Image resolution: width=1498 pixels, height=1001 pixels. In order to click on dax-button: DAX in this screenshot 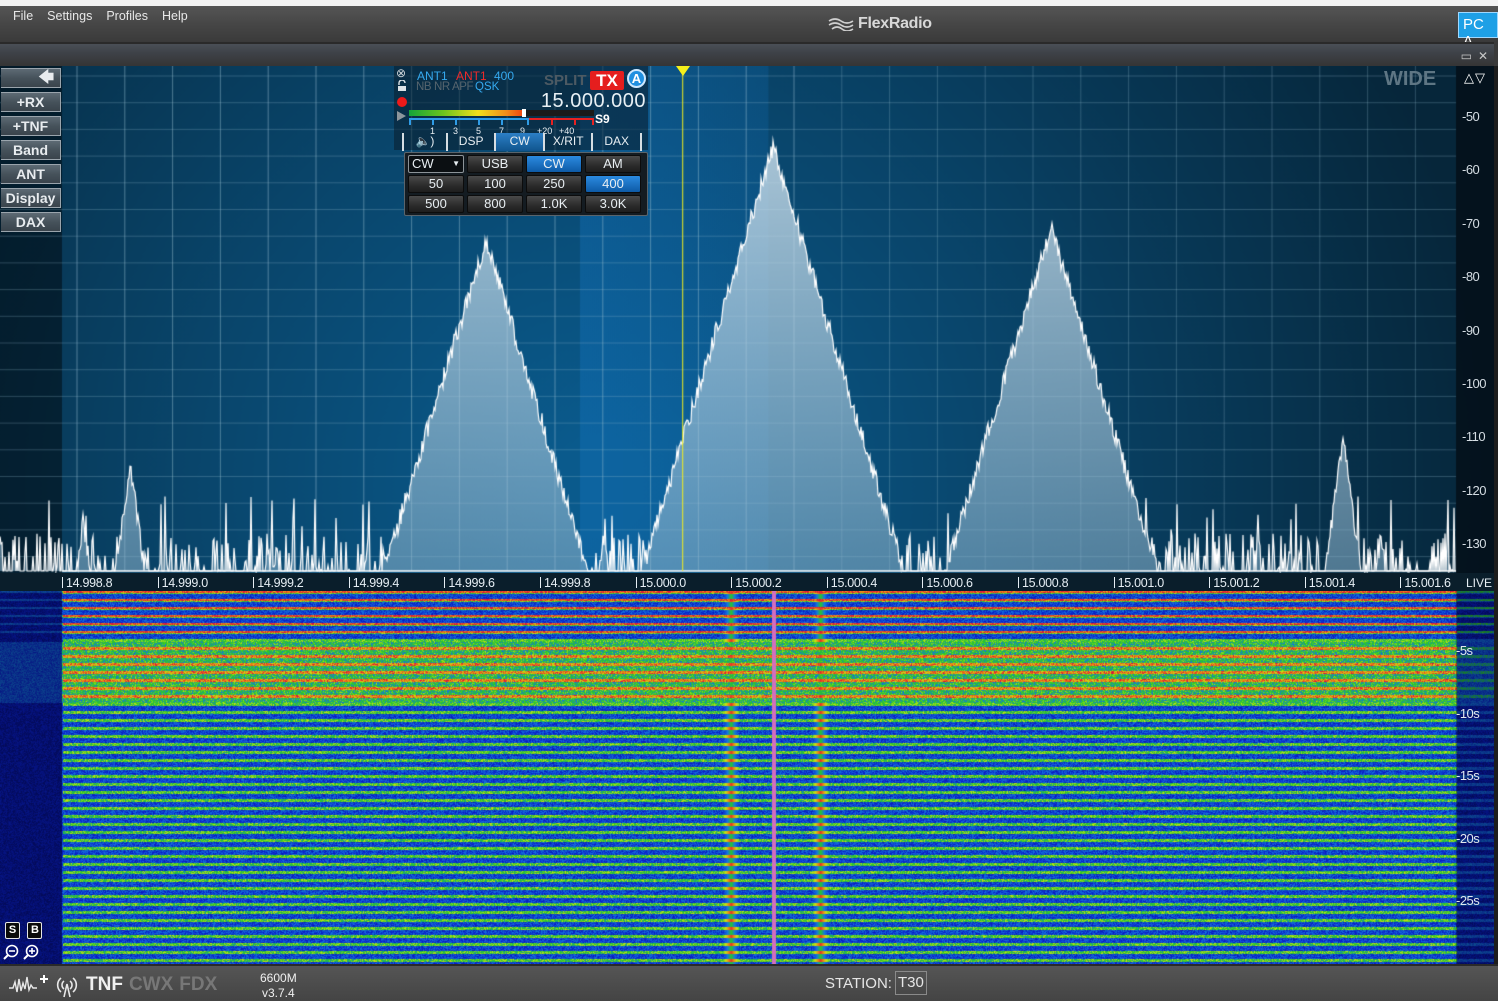, I will do `click(31, 222)`.